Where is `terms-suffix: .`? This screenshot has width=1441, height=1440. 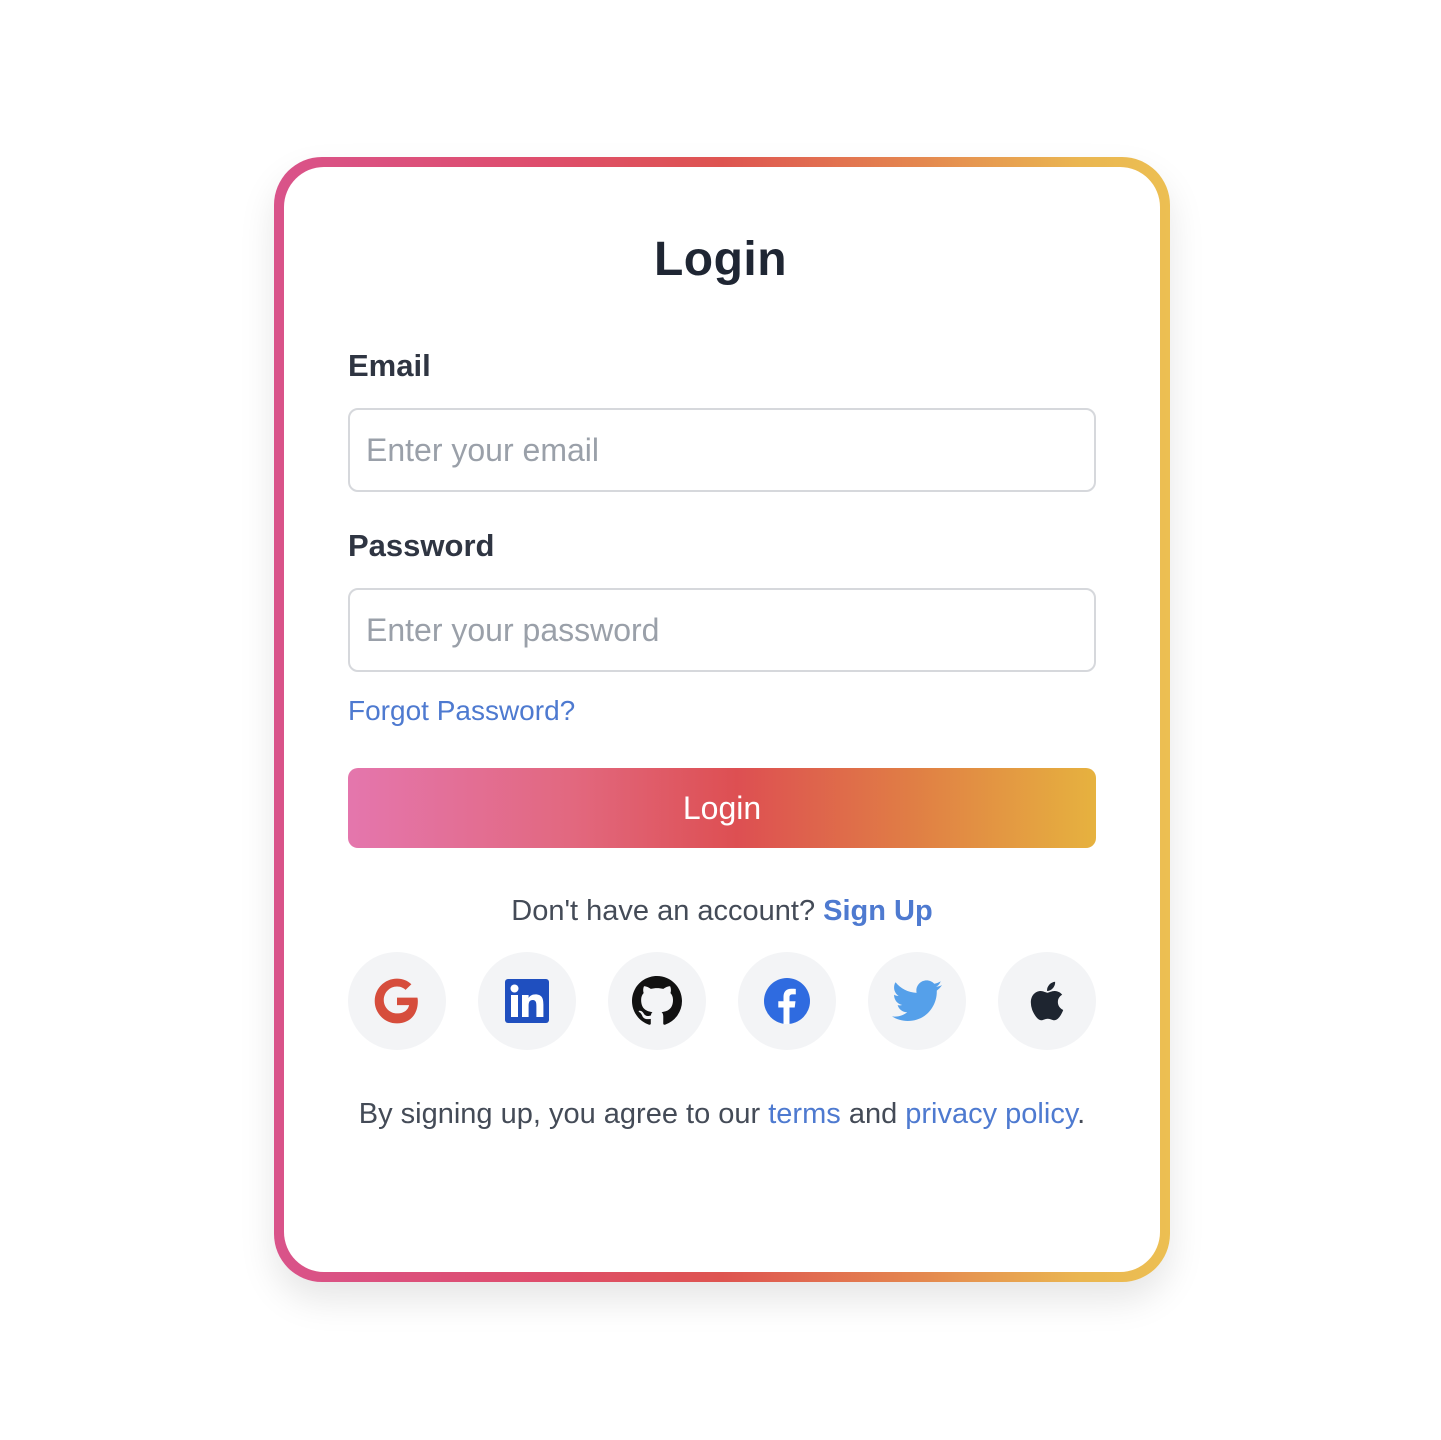 terms-suffix: . is located at coordinates (1081, 1114).